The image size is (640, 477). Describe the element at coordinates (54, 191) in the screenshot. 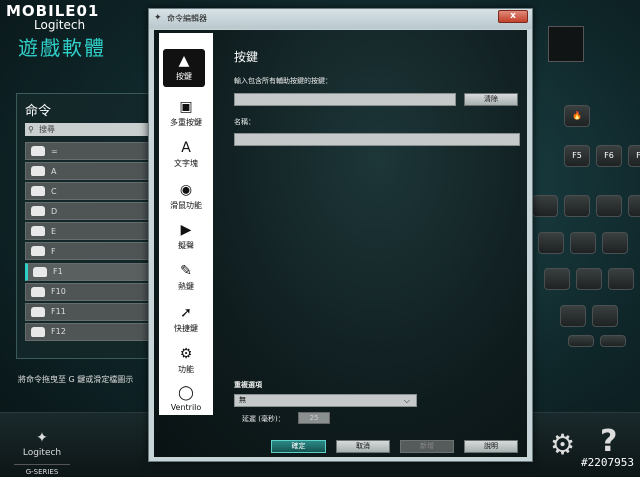

I see `command-item-label: C` at that location.